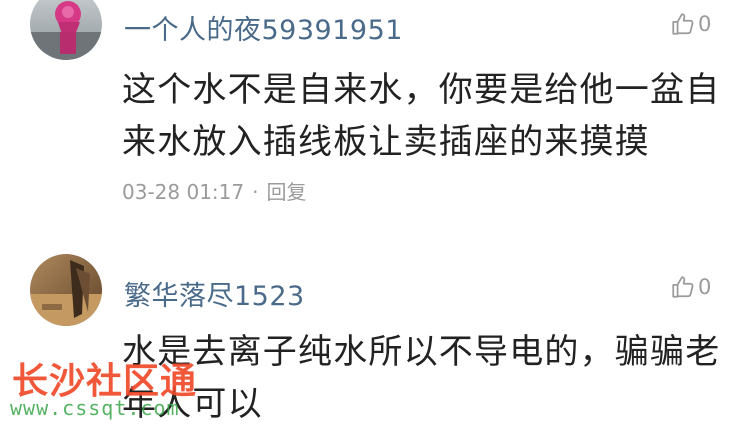 The width and height of the screenshot is (750, 434). I want to click on comment-line: 来水放入插线板让卖插座的来摸摸, so click(386, 142).